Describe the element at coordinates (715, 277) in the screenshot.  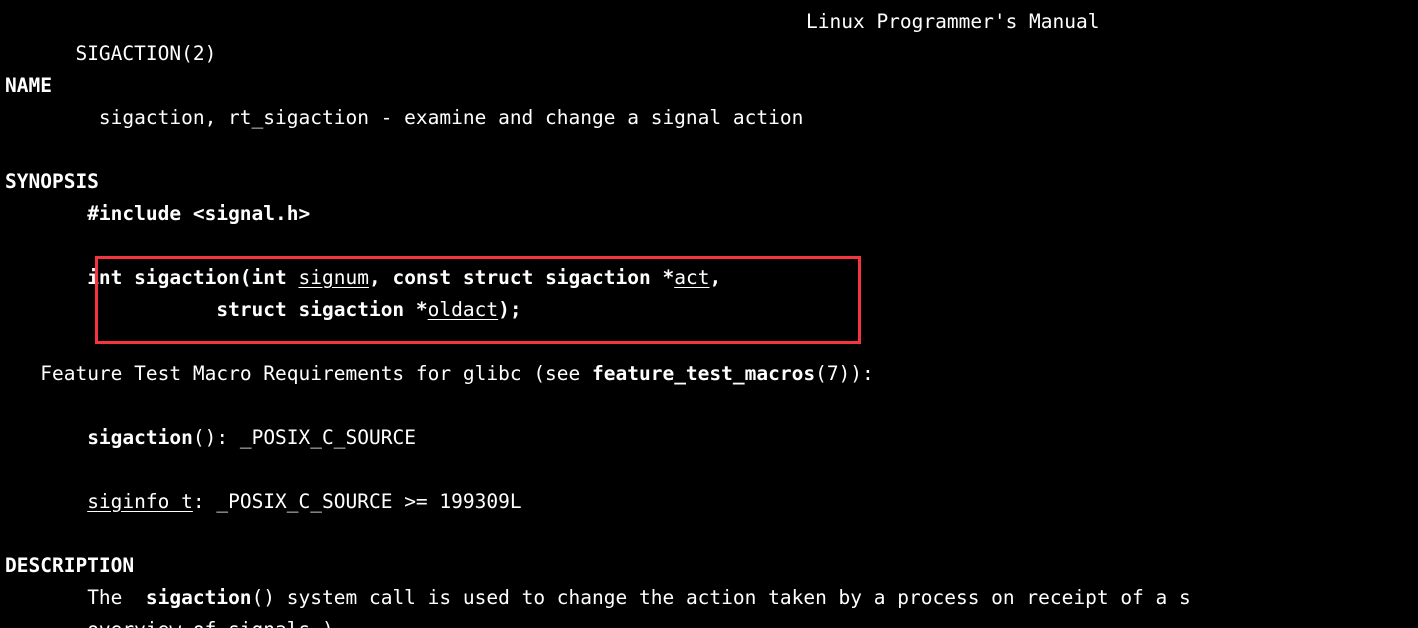
I see `prototype-decl-comma: ,` at that location.